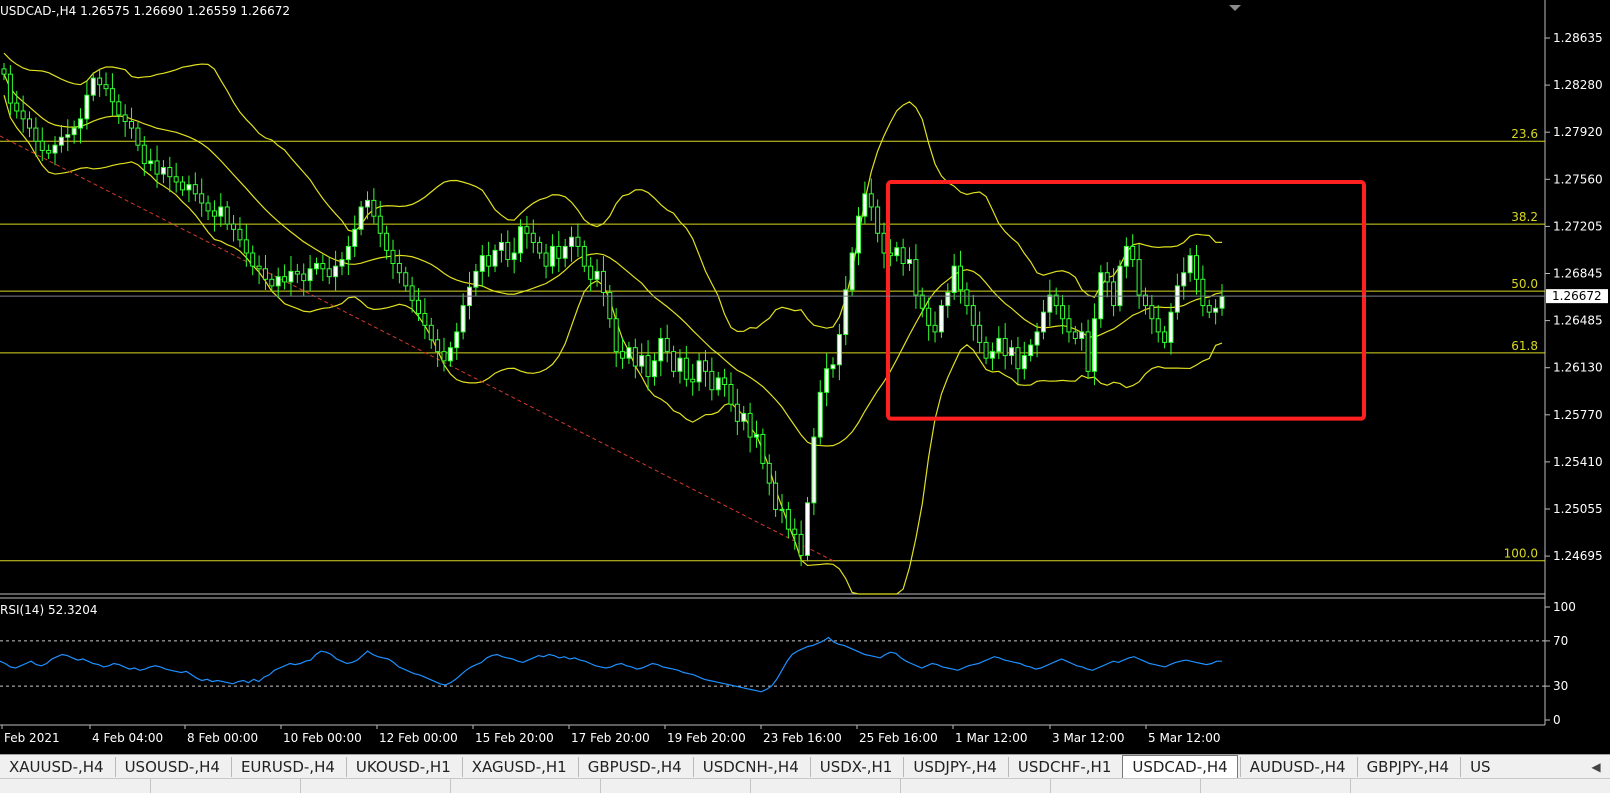 The height and width of the screenshot is (793, 1610). What do you see at coordinates (610, 738) in the screenshot?
I see `time-tick-label: 17 Feb 20:00` at bounding box center [610, 738].